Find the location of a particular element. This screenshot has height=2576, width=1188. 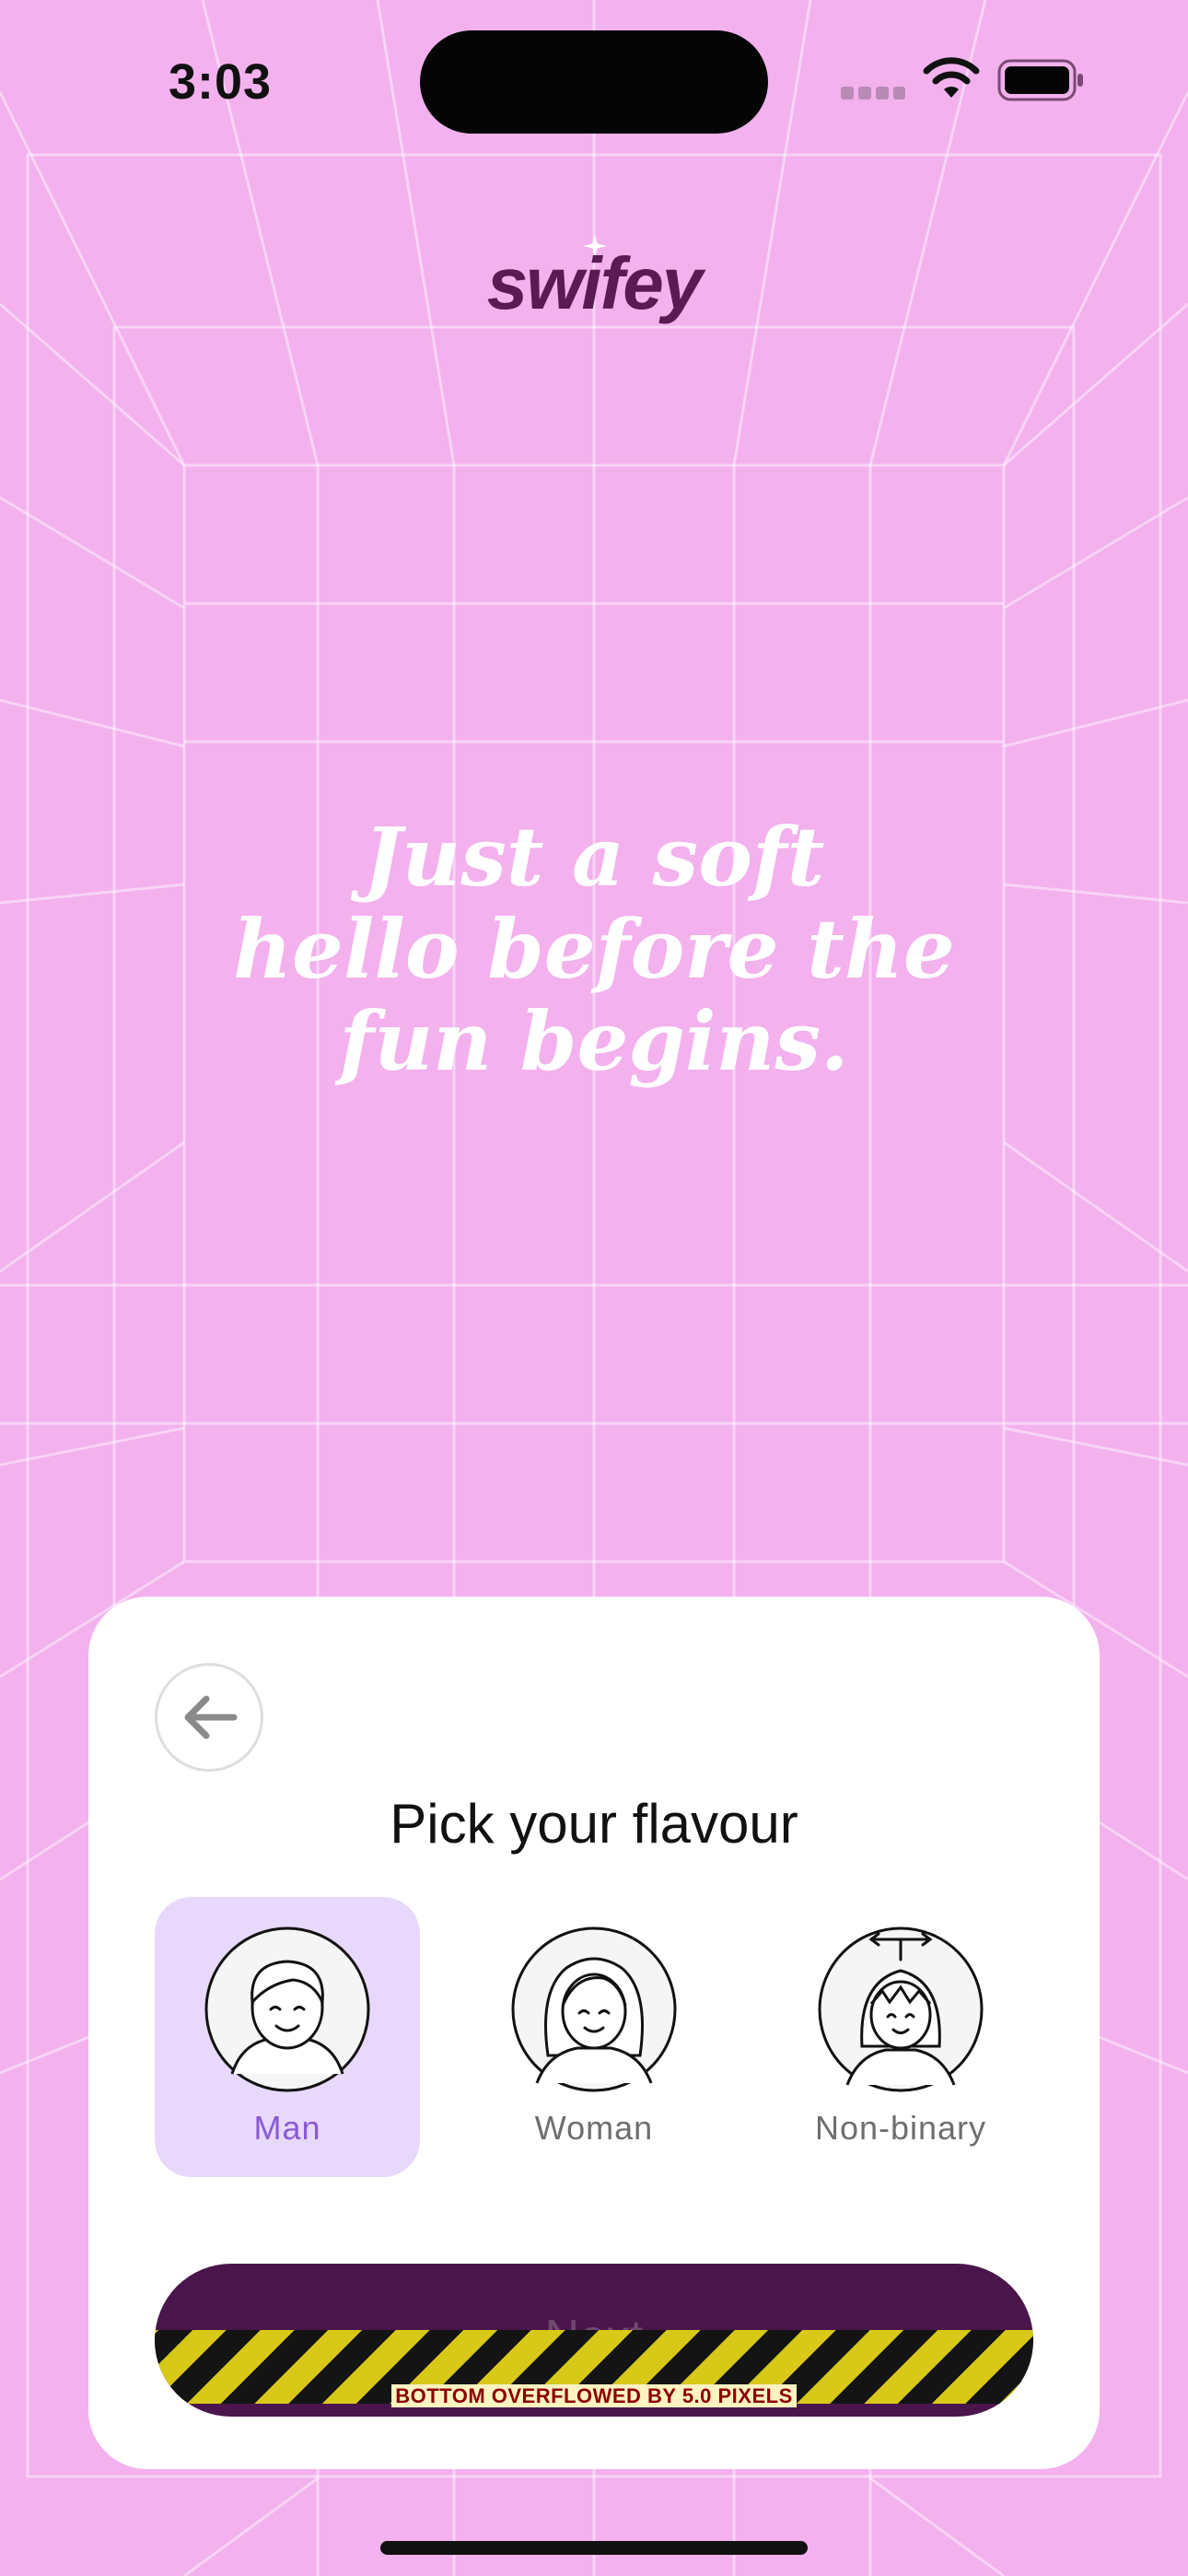

home-indicator is located at coordinates (594, 2548).